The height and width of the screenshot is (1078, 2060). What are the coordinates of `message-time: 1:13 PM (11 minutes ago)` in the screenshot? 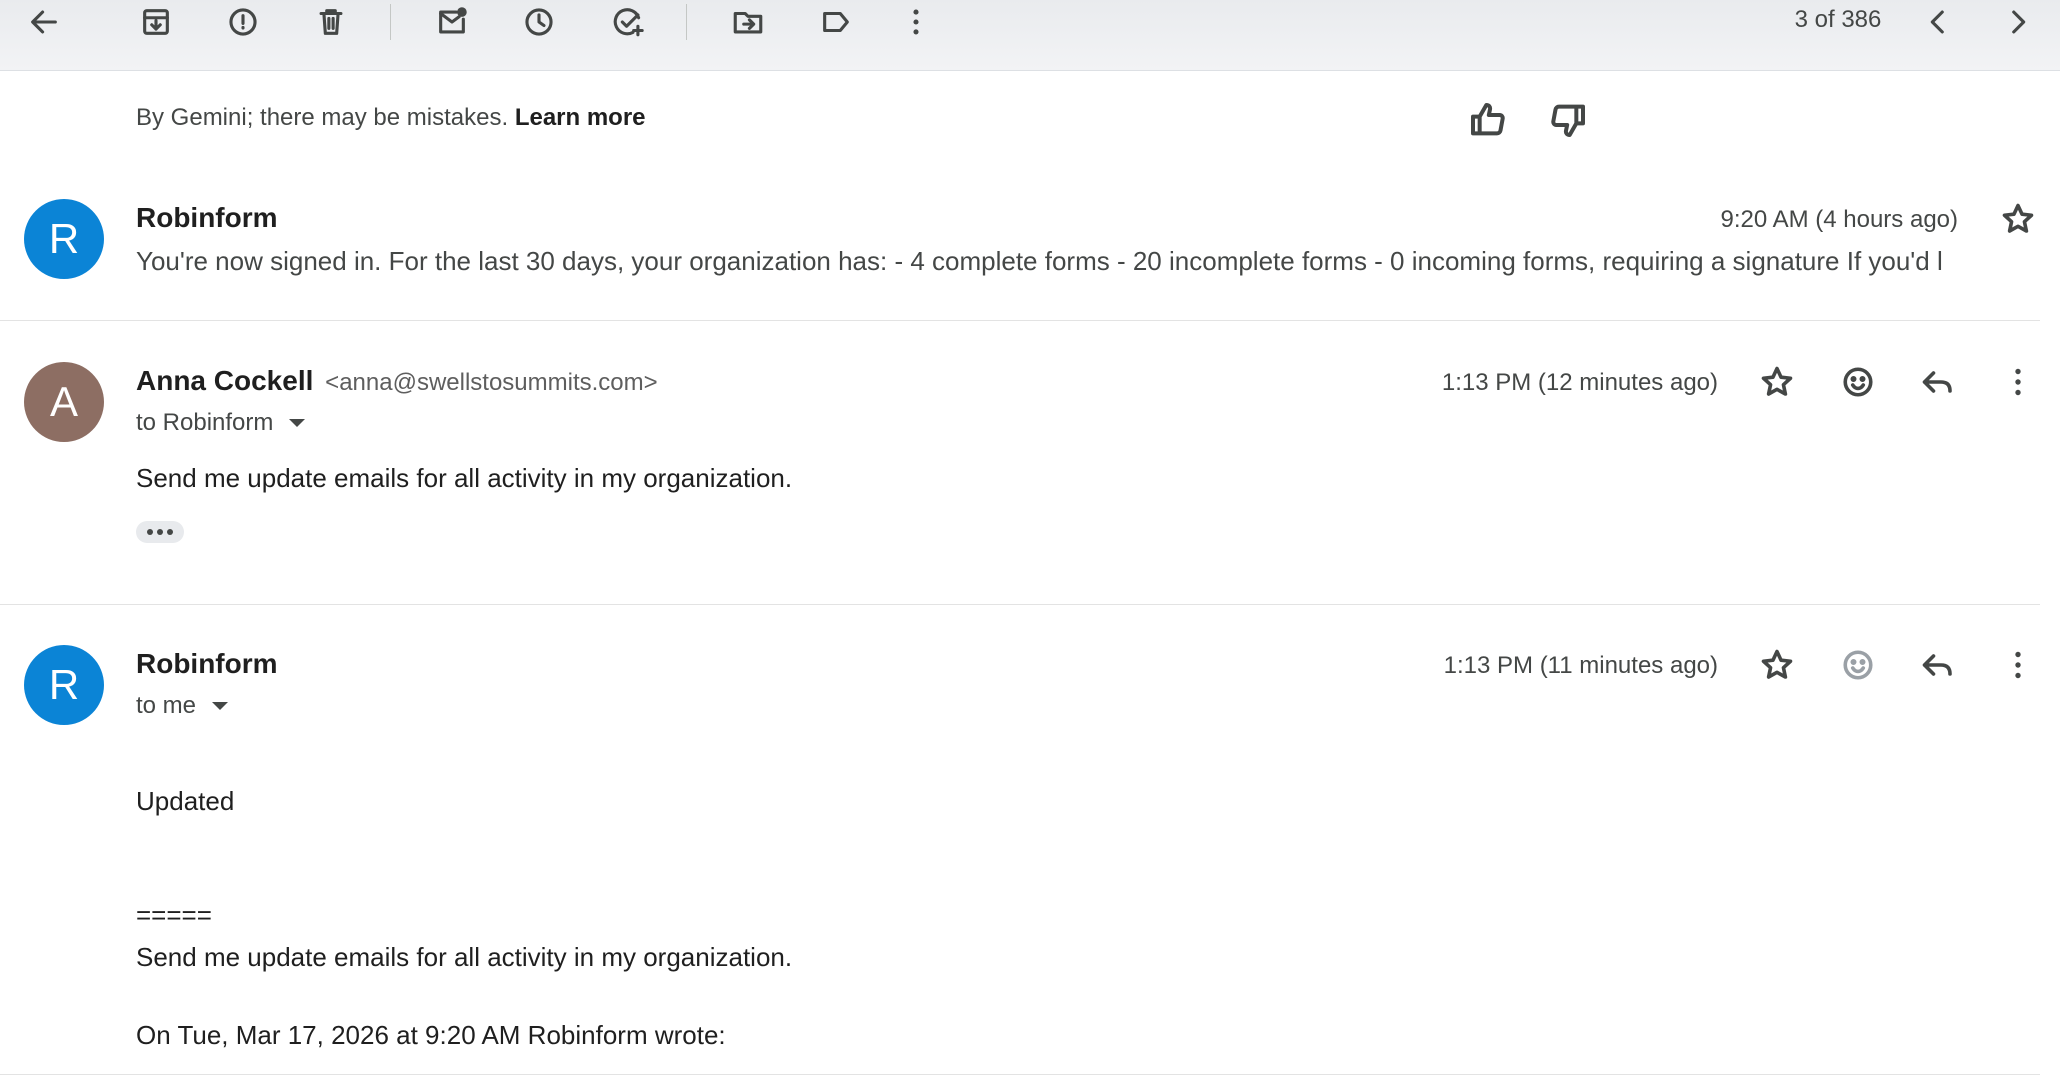 It's located at (1580, 665).